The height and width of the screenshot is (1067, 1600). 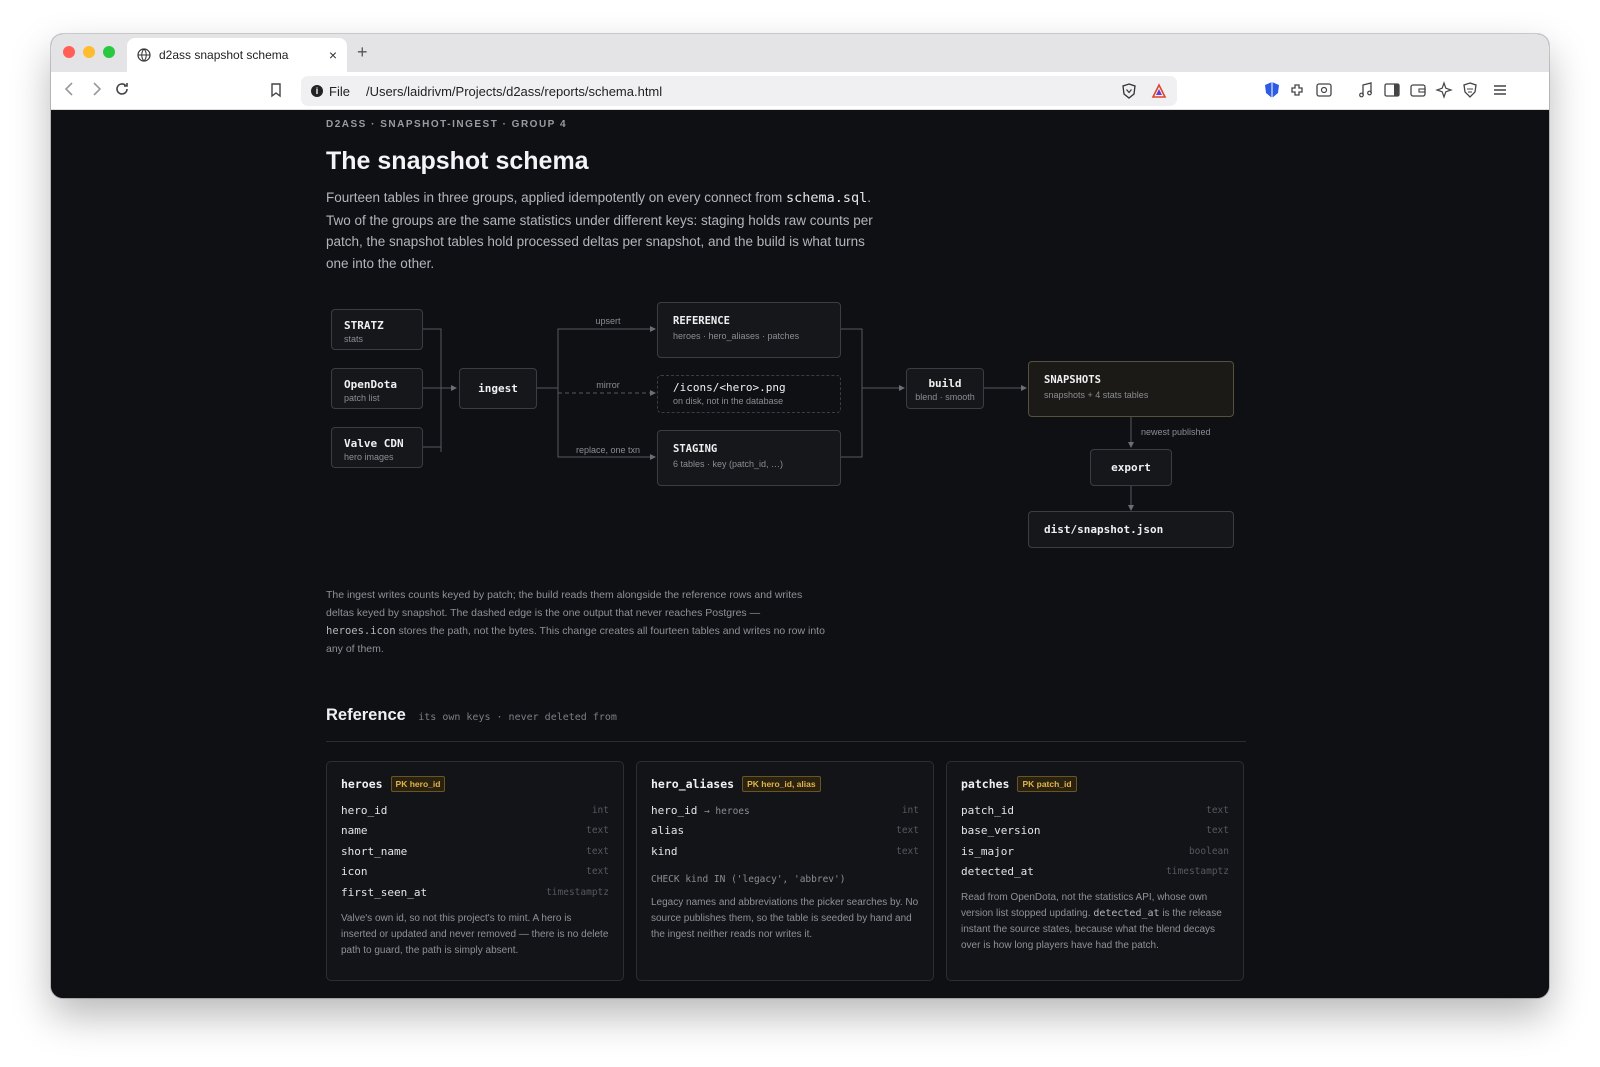 I want to click on edge-label-mirror: mirror, so click(x=608, y=385).